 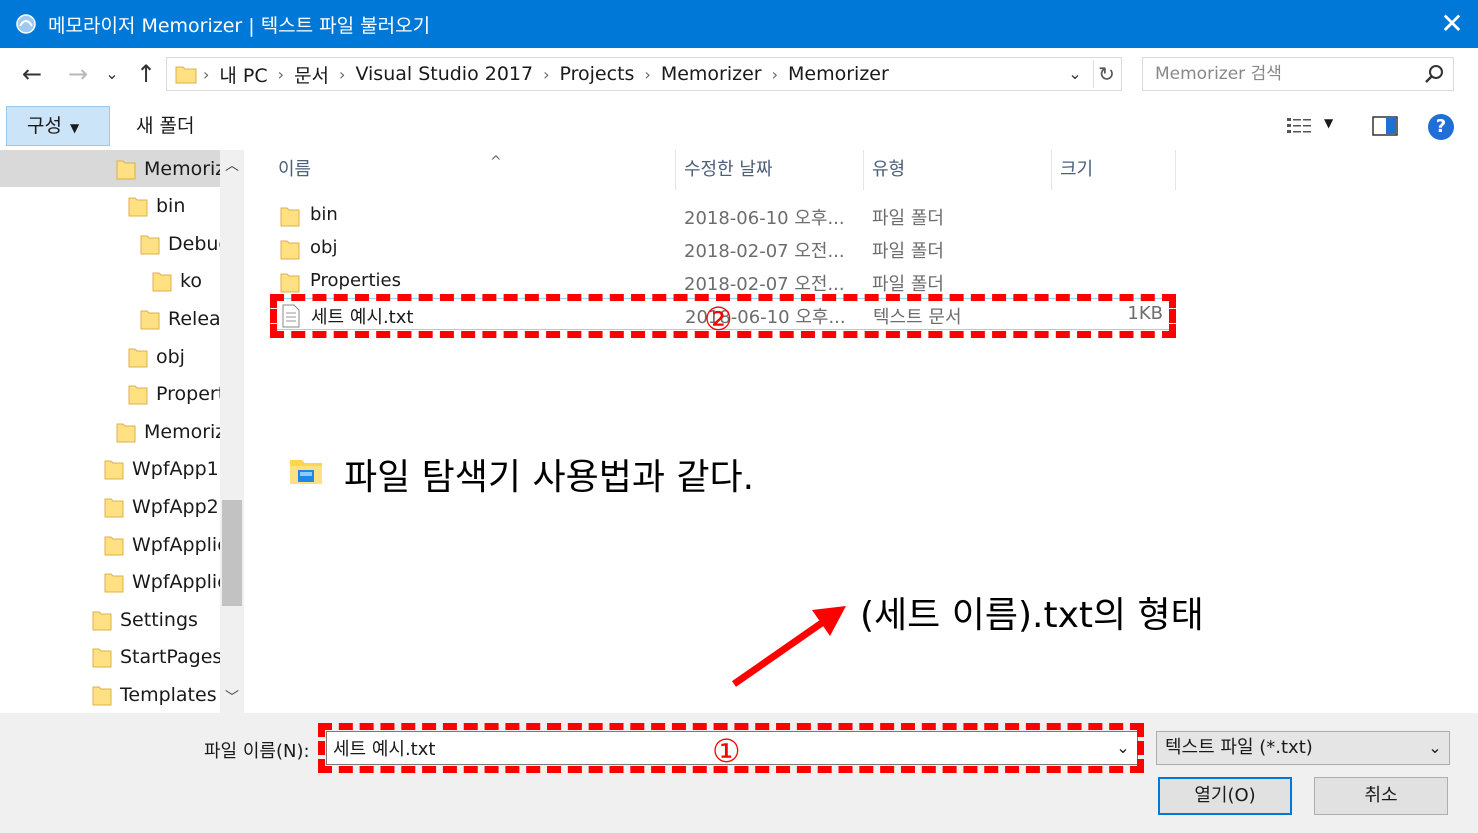 What do you see at coordinates (306, 472) in the screenshot?
I see `file-explorer-icon` at bounding box center [306, 472].